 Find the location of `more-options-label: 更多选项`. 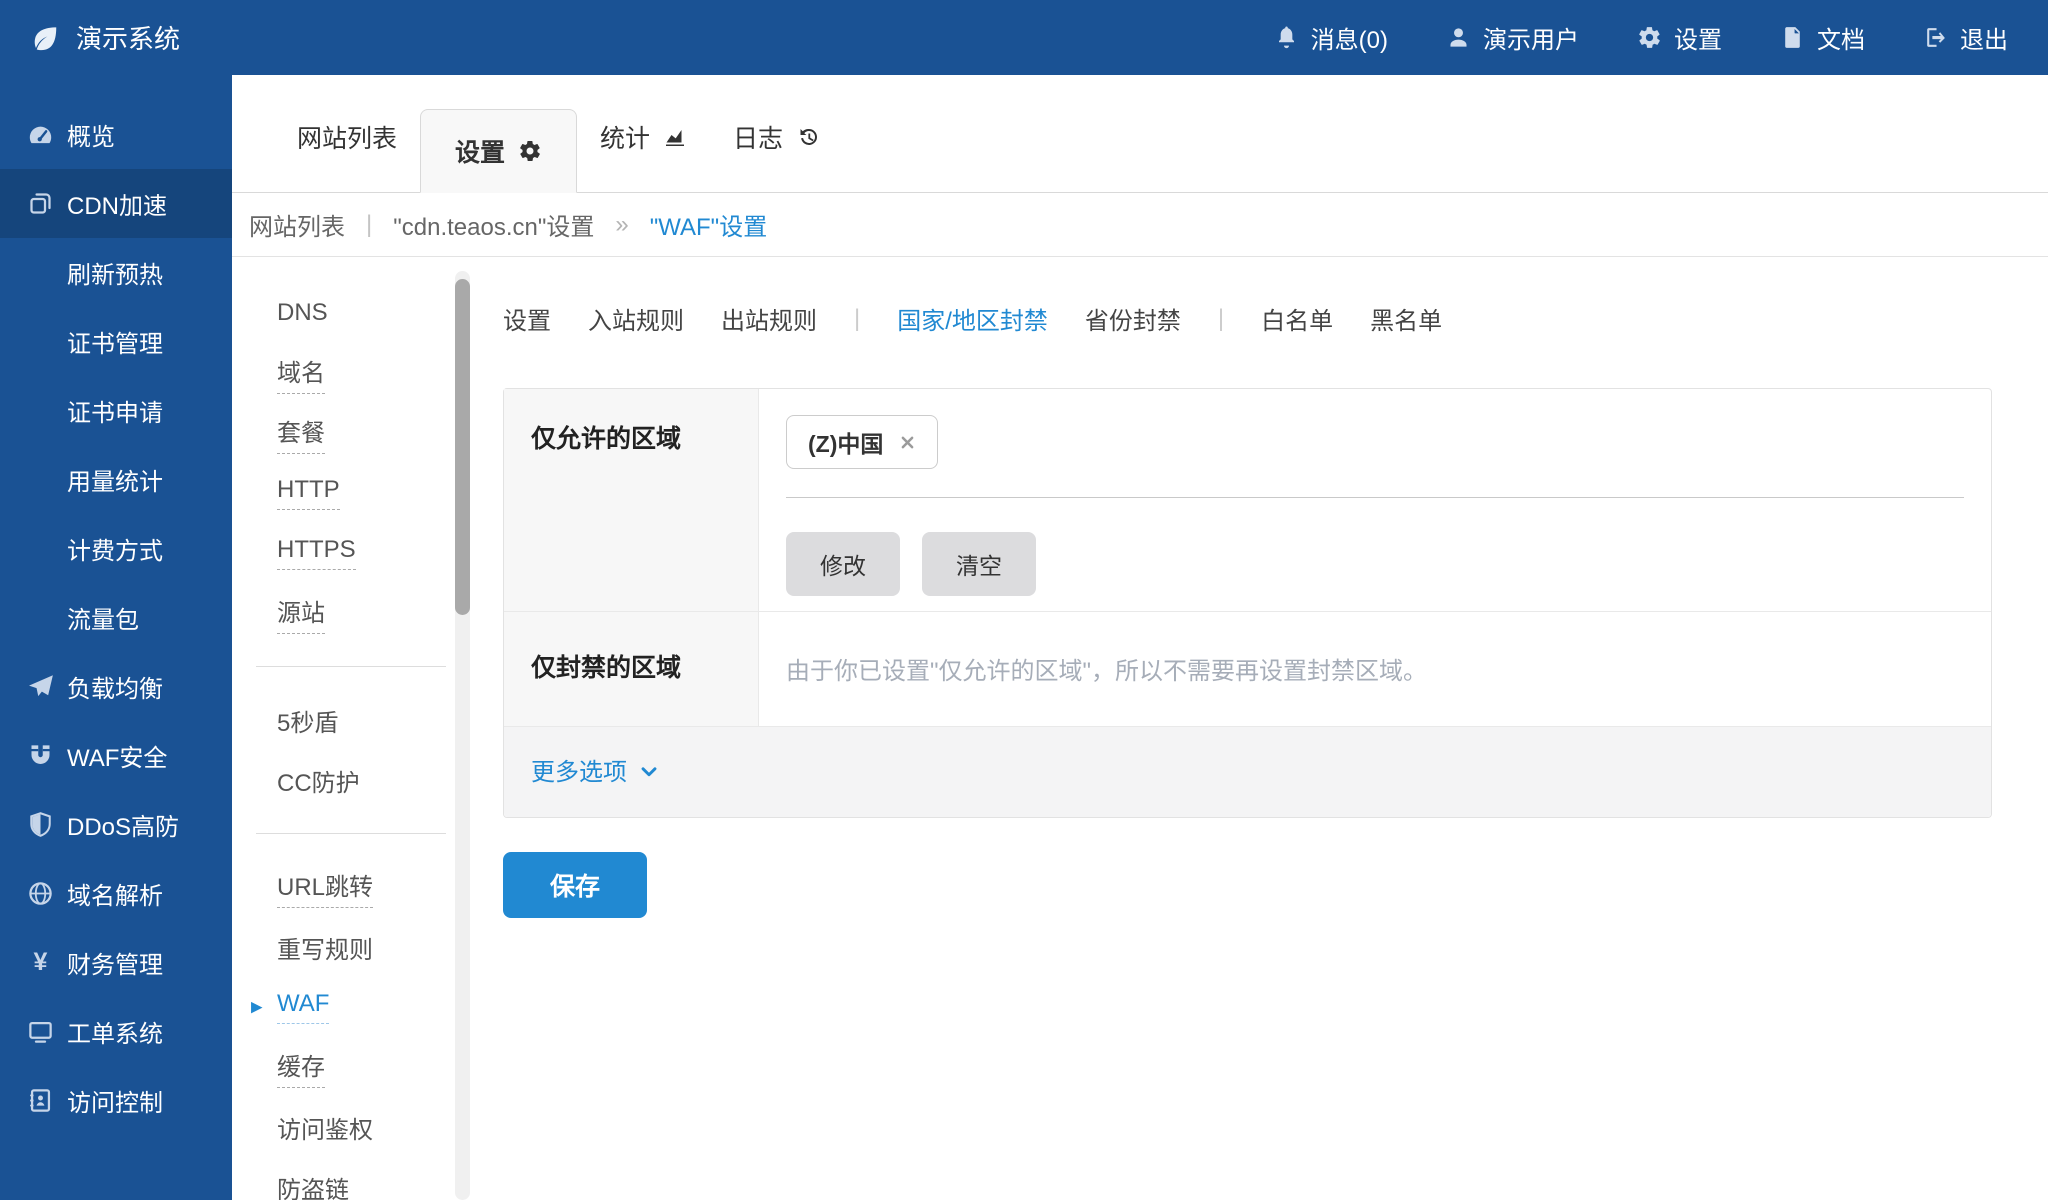

more-options-label: 更多选项 is located at coordinates (579, 772).